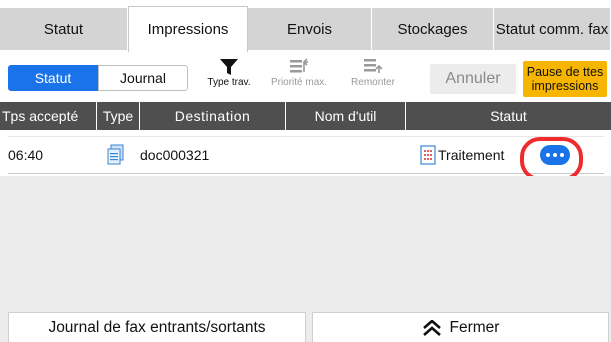 Image resolution: width=611 pixels, height=342 pixels. I want to click on row-status: Traitement, so click(471, 155).